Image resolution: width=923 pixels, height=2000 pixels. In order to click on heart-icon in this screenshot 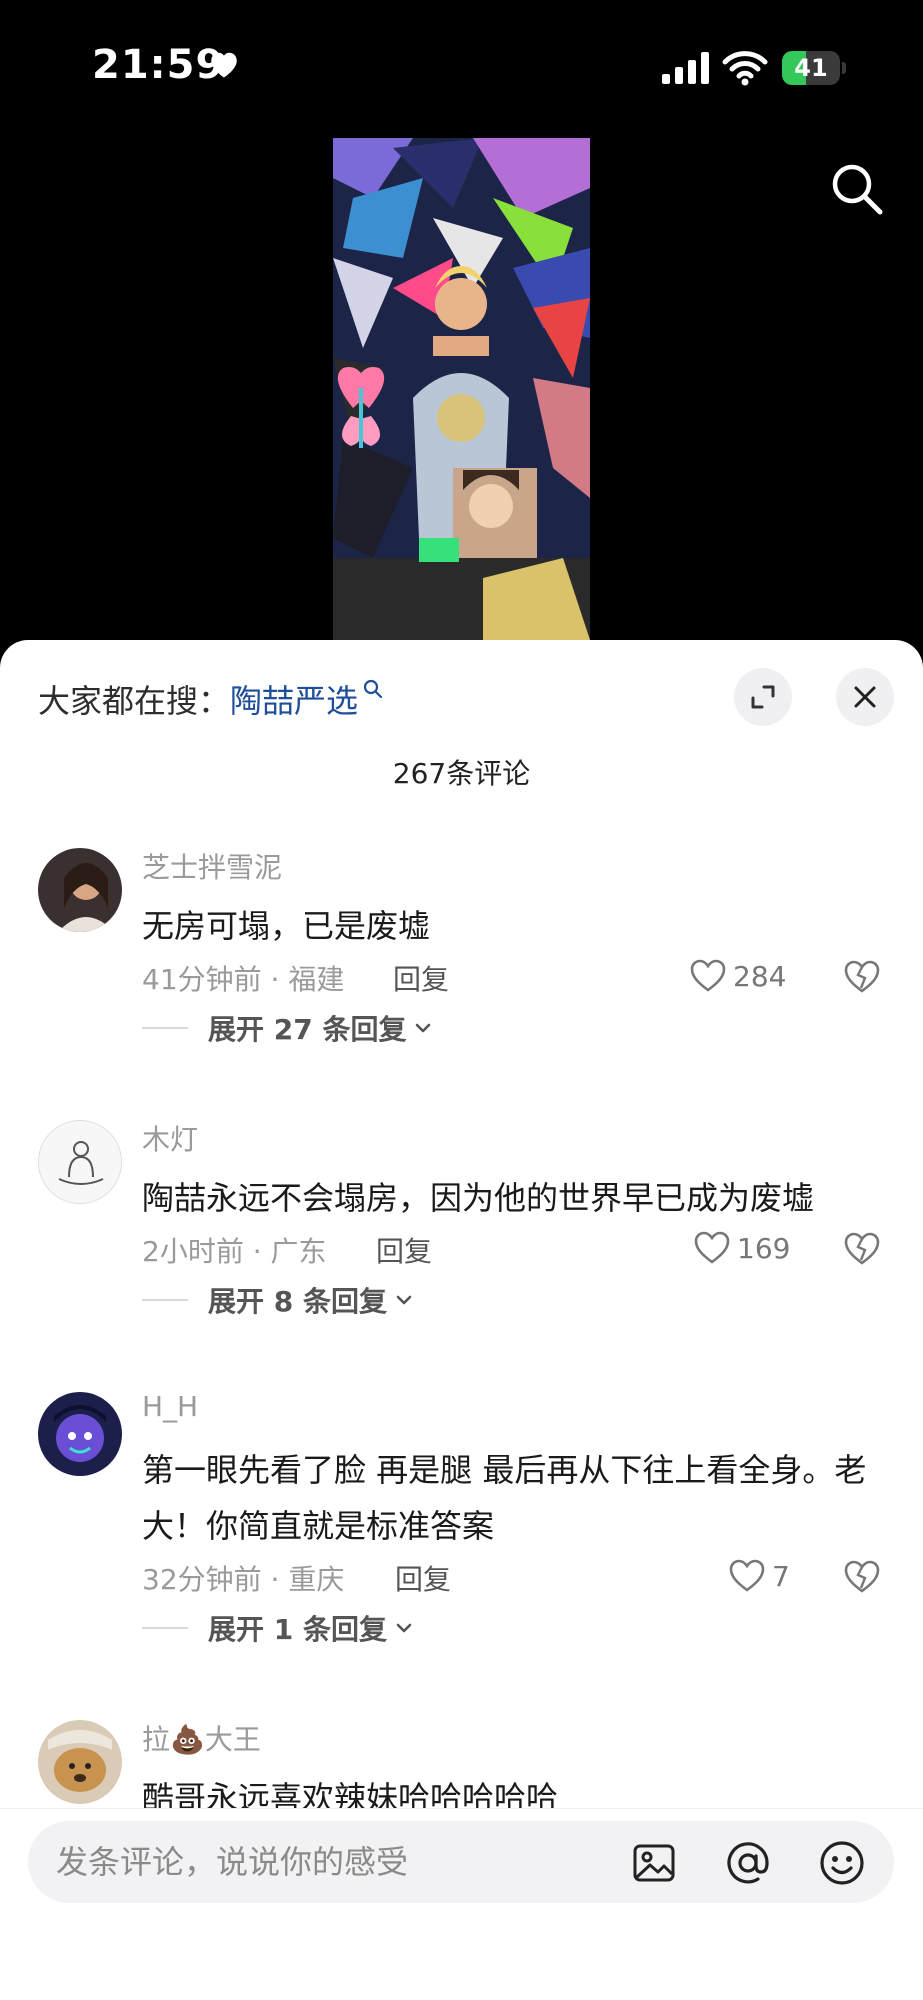, I will do `click(224, 65)`.